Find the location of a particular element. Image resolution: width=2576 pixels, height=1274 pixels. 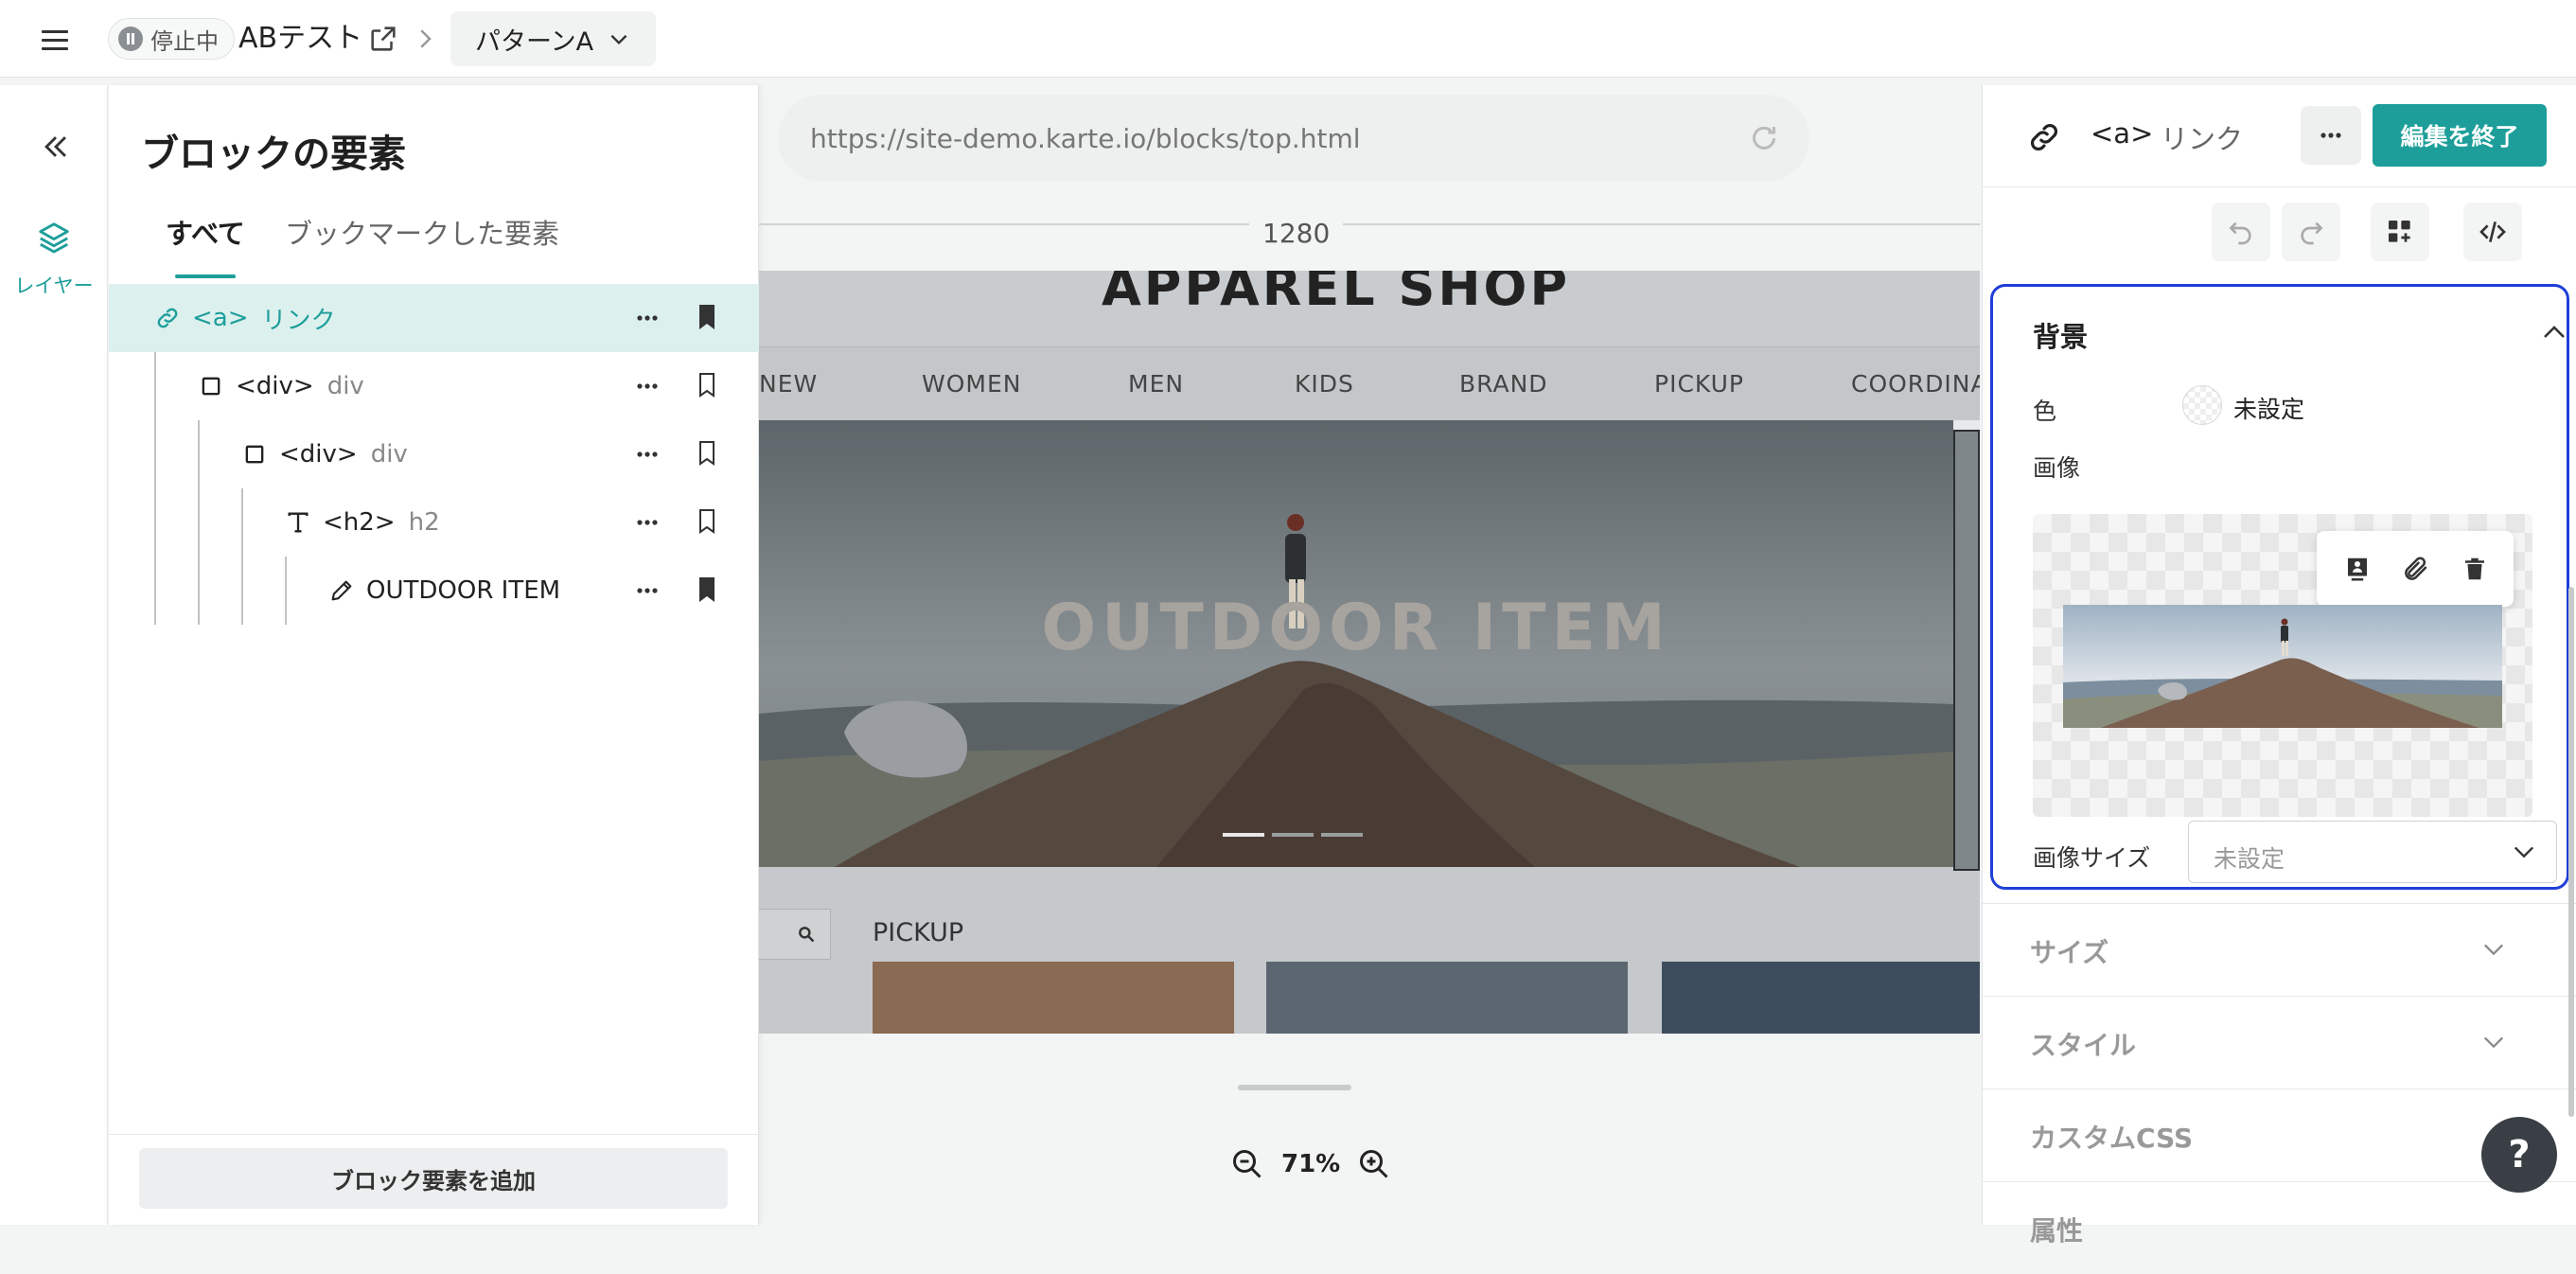

tree-tag: <div> is located at coordinates (318, 454).